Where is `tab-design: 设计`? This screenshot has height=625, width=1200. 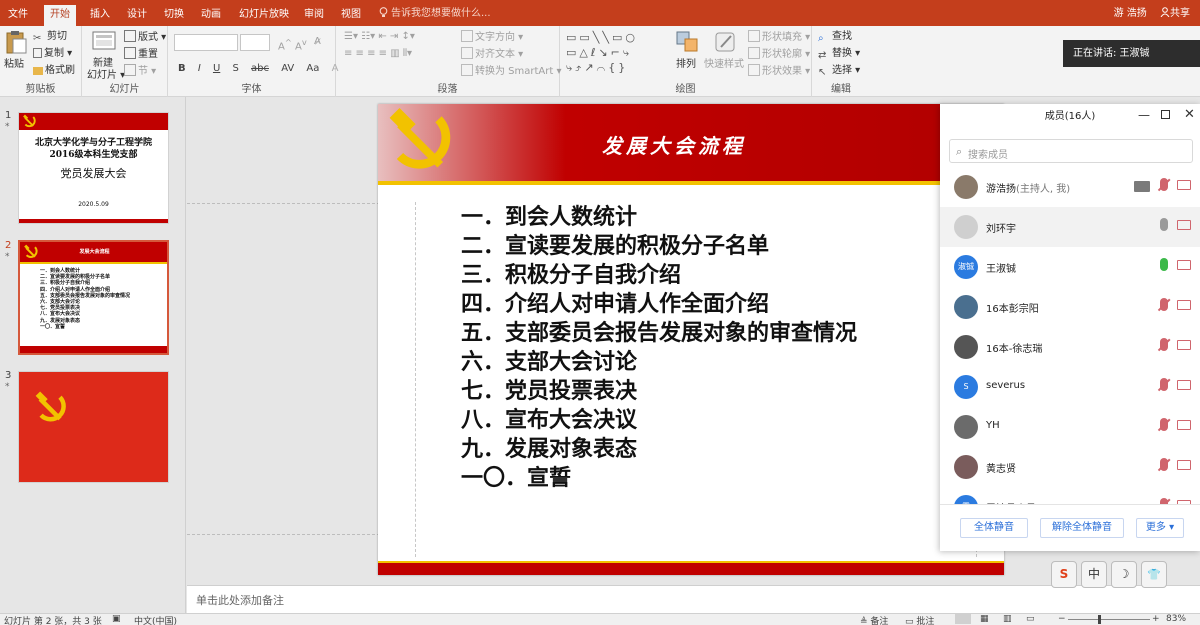 tab-design: 设计 is located at coordinates (137, 15).